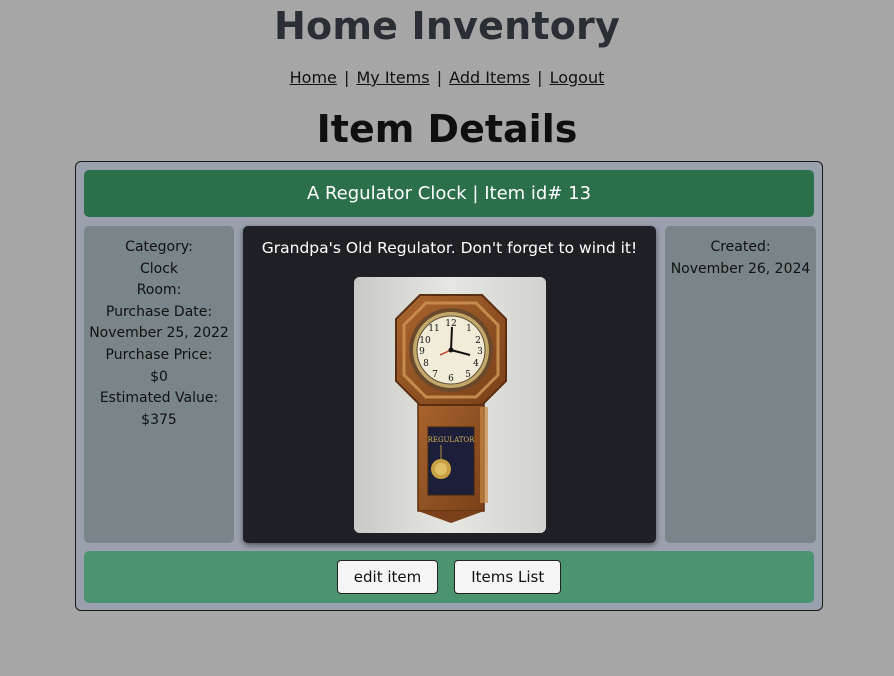 This screenshot has height=676, width=894. What do you see at coordinates (452, 440) in the screenshot?
I see `clock-label-text: REGULATOR` at bounding box center [452, 440].